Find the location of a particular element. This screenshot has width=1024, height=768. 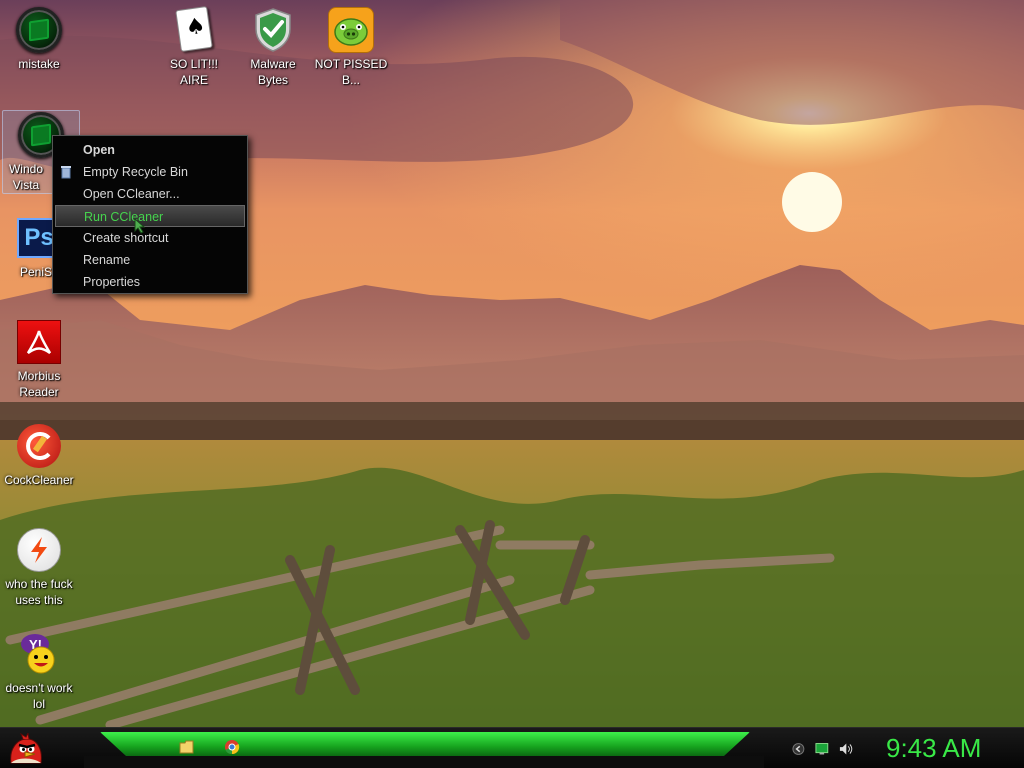

desktop-icon-ccleaner: CockCleaner is located at coordinates (39, 455).